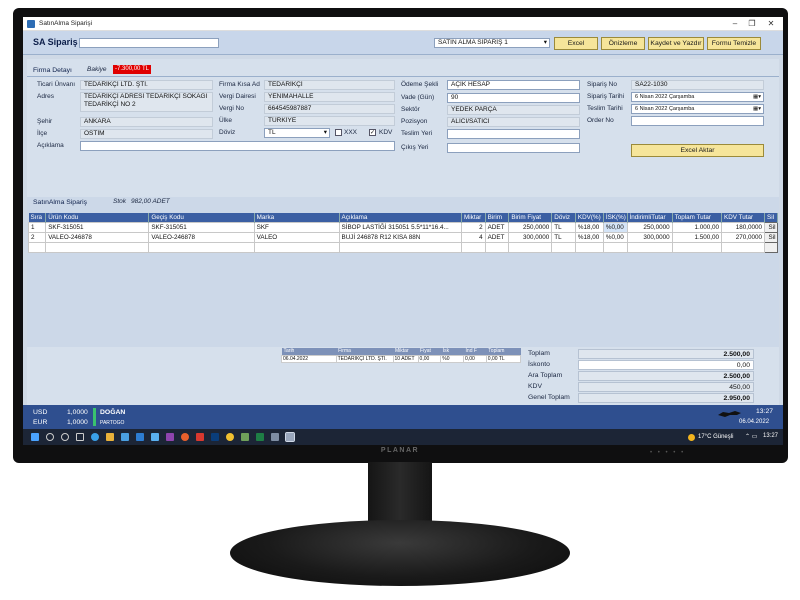  Describe the element at coordinates (623, 43) in the screenshot. I see `preview-button: Önizleme` at that location.